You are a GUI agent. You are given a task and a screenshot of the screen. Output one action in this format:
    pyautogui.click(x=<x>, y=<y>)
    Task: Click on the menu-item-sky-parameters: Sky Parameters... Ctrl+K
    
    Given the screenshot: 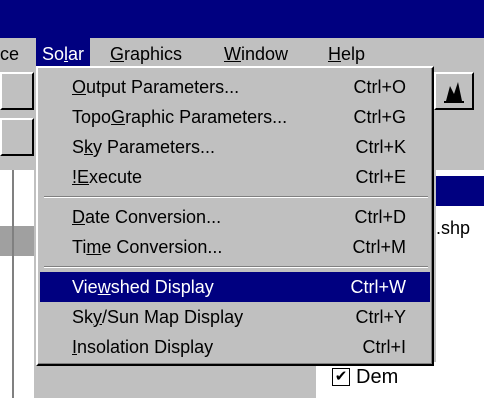 What is the action you would take?
    pyautogui.click(x=235, y=147)
    